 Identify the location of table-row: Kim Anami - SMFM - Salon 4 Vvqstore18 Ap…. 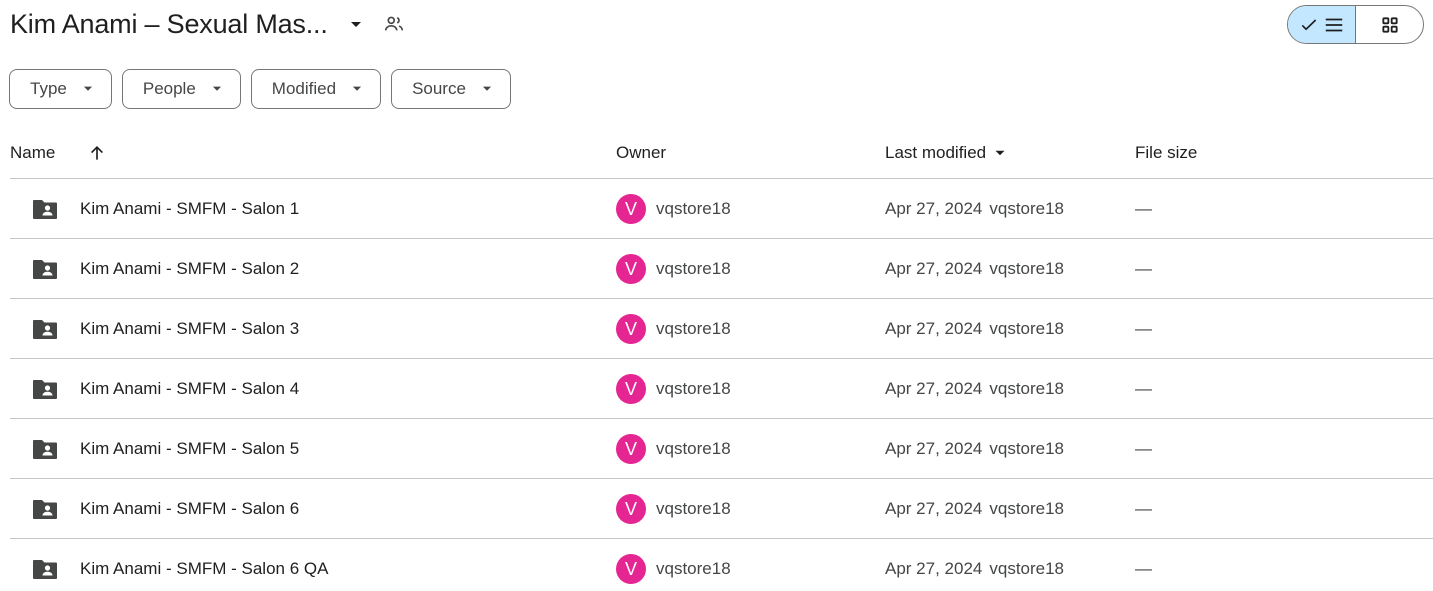
(721, 389).